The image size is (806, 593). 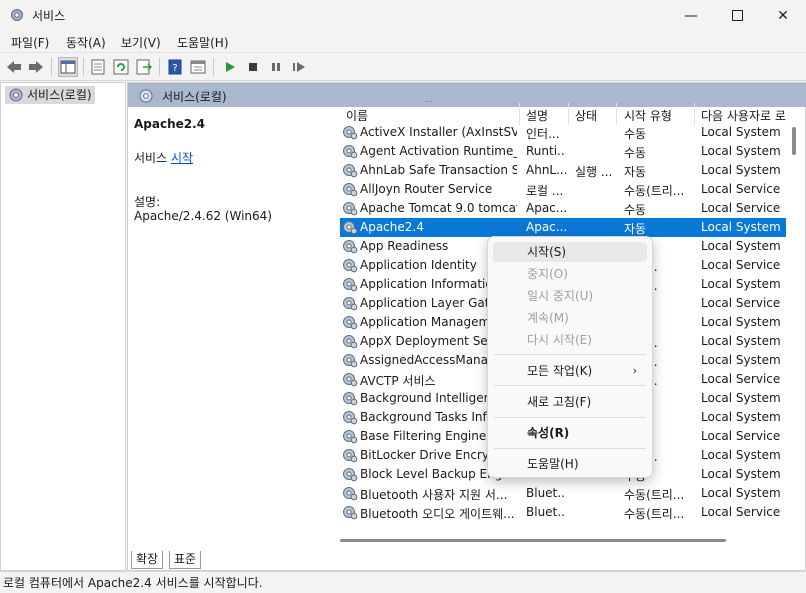 What do you see at coordinates (570, 371) in the screenshot?
I see `context-menu-item: 모든 작업(K) ›` at bounding box center [570, 371].